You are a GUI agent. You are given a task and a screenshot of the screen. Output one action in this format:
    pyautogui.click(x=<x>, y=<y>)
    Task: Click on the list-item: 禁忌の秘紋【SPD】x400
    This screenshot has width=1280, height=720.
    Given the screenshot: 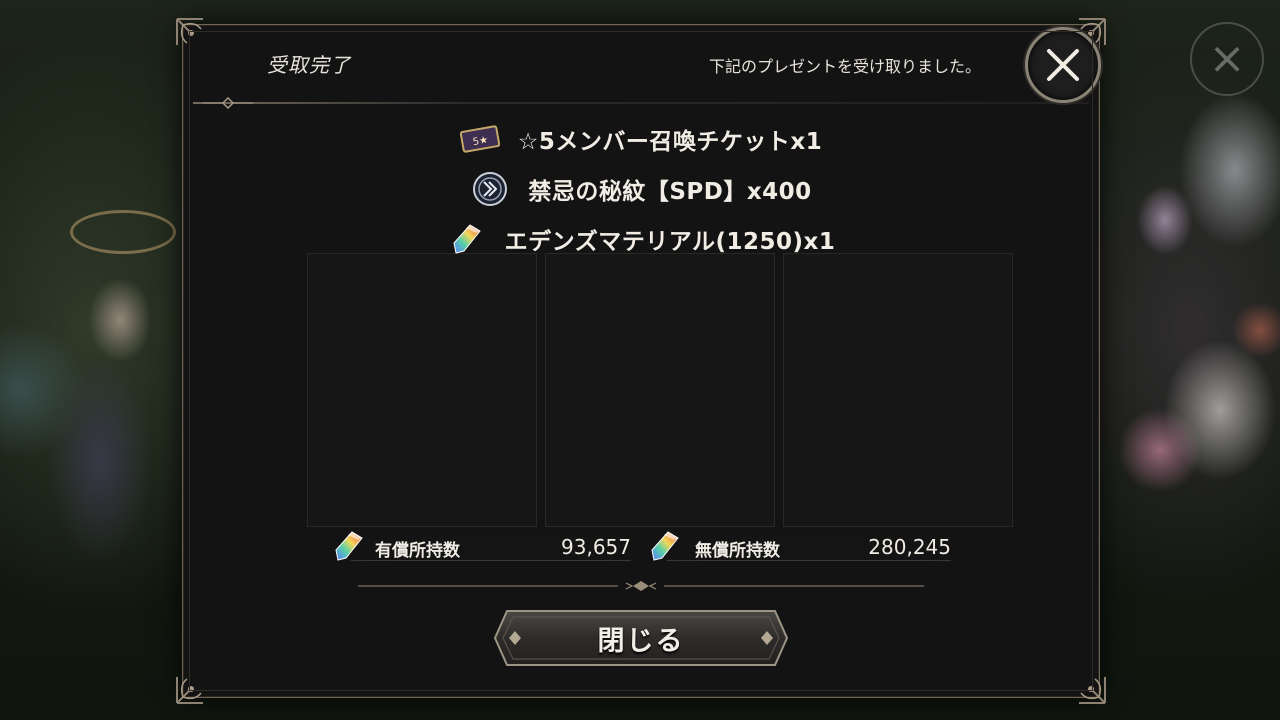 What is the action you would take?
    pyautogui.click(x=641, y=189)
    